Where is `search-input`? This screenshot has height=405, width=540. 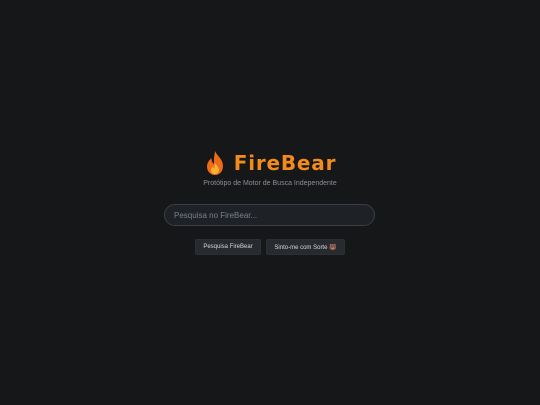
search-input is located at coordinates (269, 215).